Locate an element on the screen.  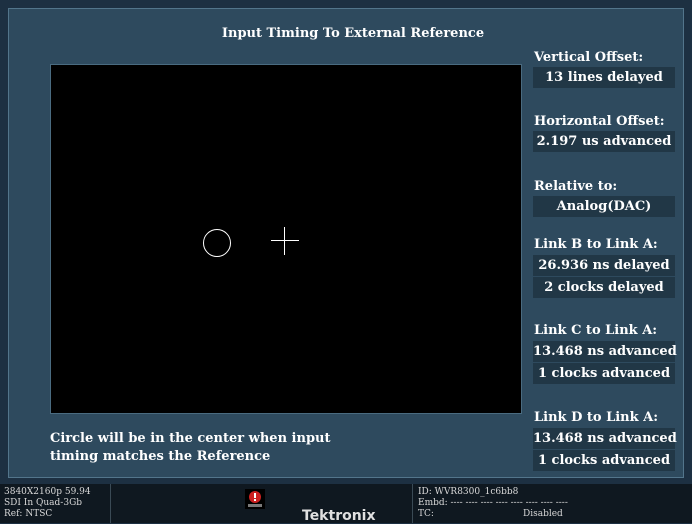
vertical-offset-label: Vertical Offset: is located at coordinates (589, 57).